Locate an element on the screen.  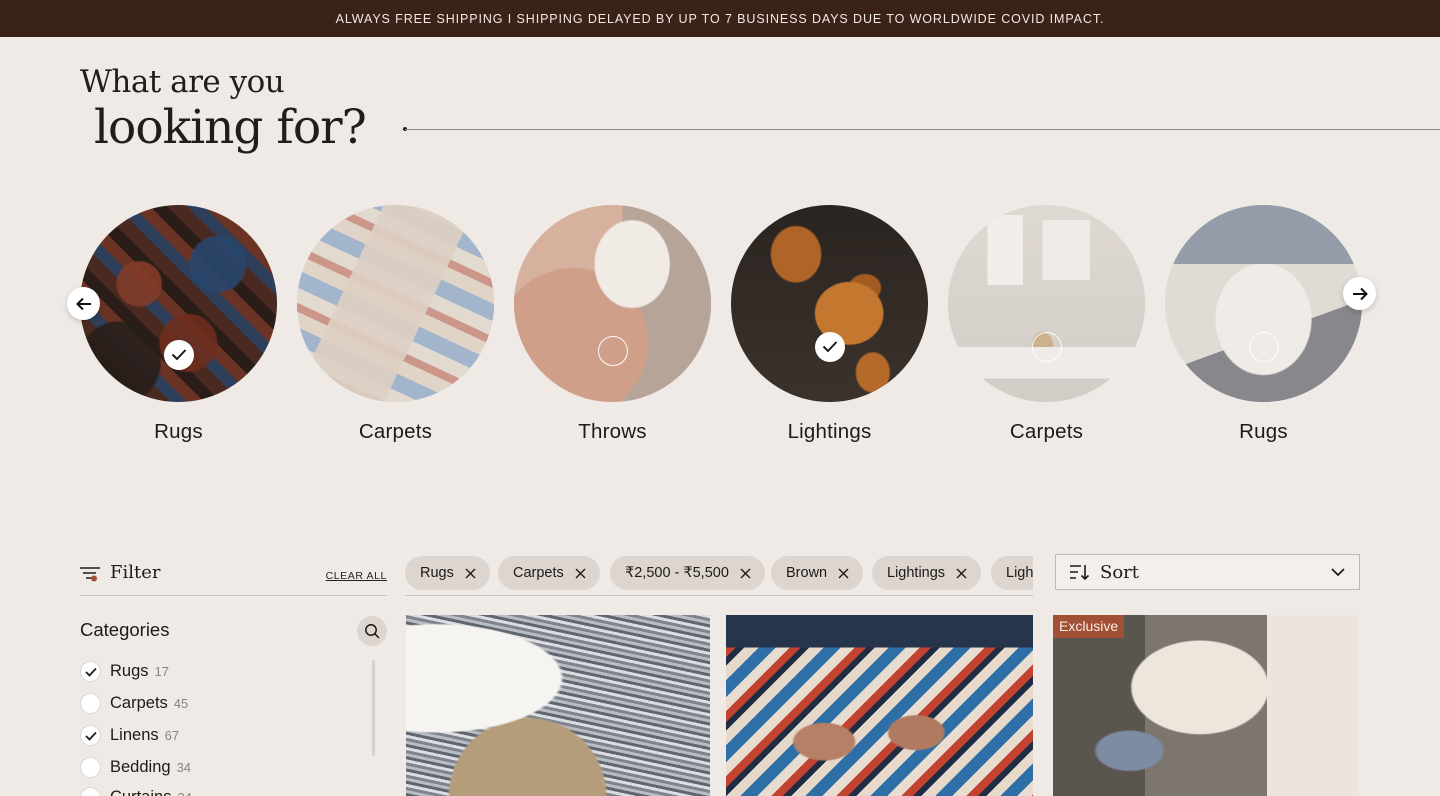
product-card: Exclusive is located at coordinates (1206, 705).